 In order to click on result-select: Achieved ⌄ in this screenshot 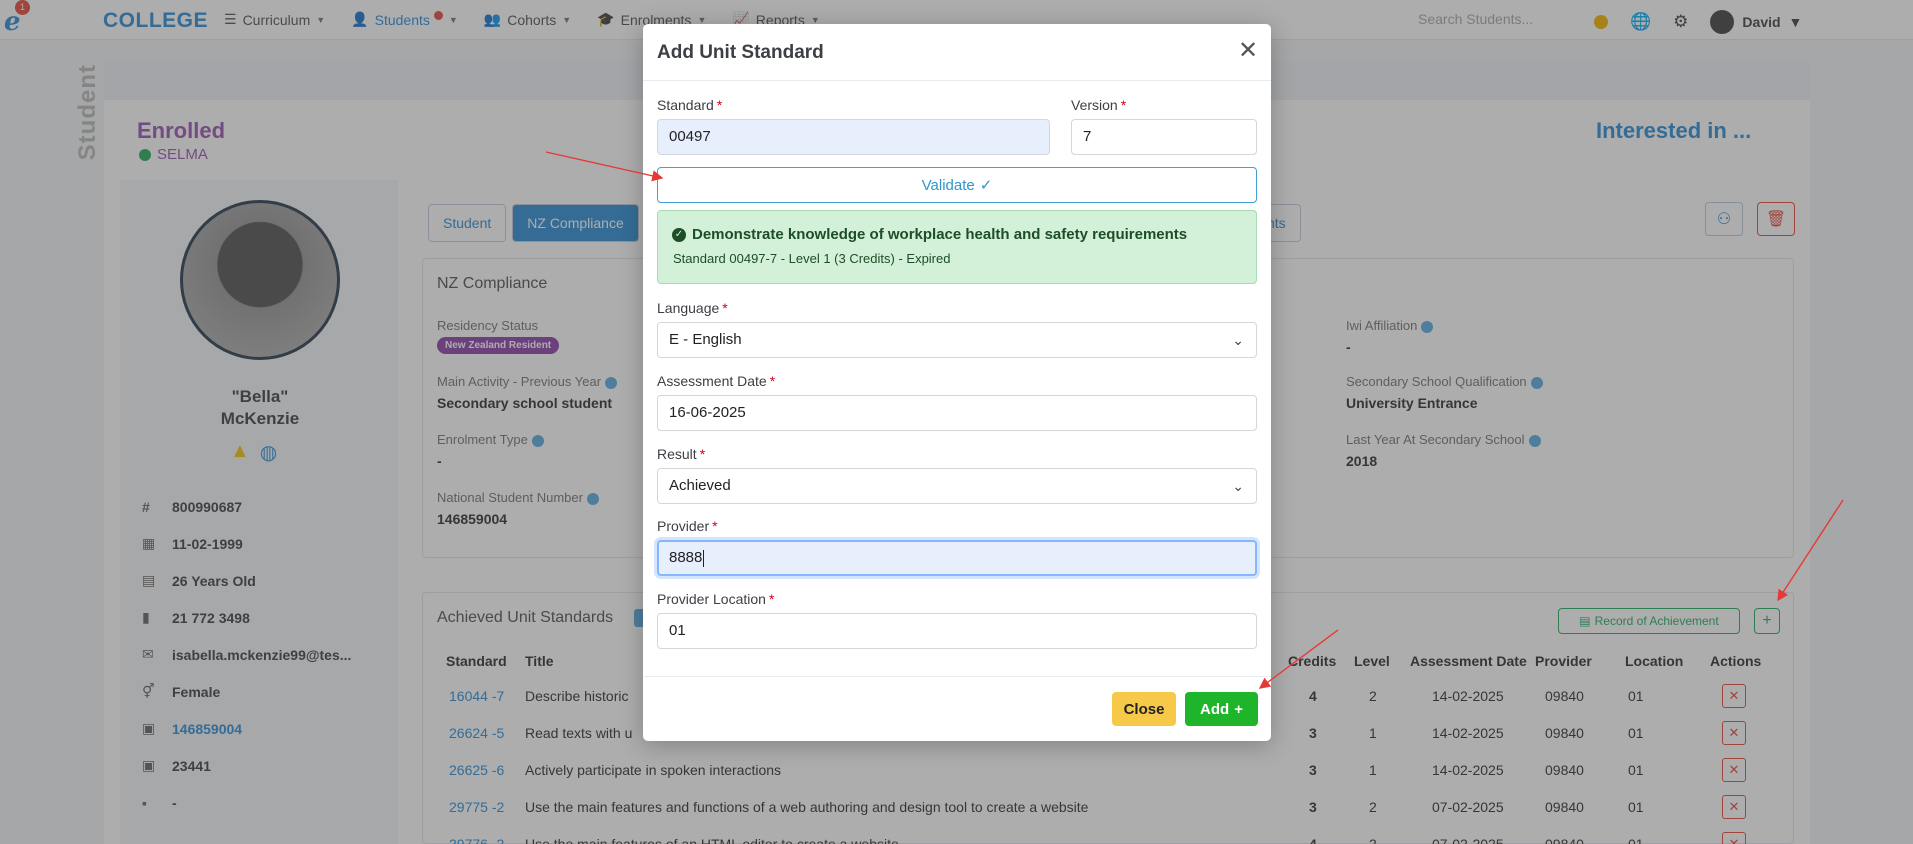, I will do `click(957, 486)`.